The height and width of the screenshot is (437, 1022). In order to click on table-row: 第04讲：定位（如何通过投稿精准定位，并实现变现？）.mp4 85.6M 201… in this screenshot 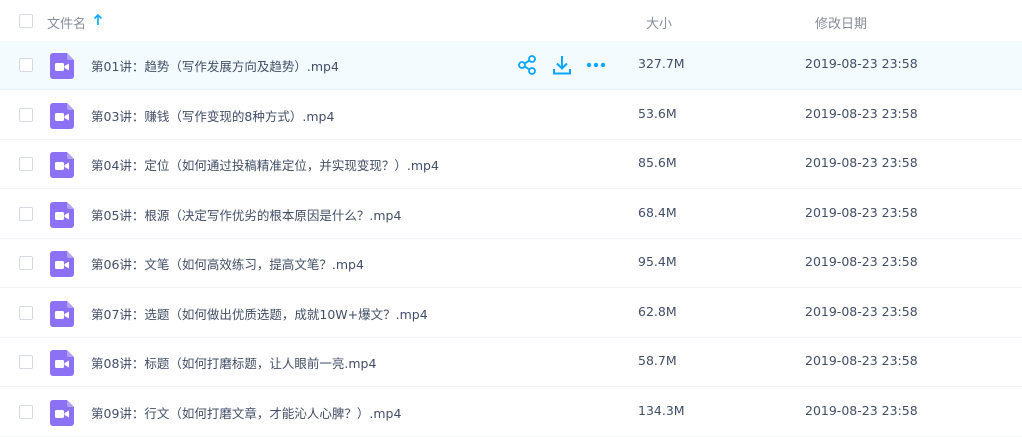, I will do `click(511, 164)`.